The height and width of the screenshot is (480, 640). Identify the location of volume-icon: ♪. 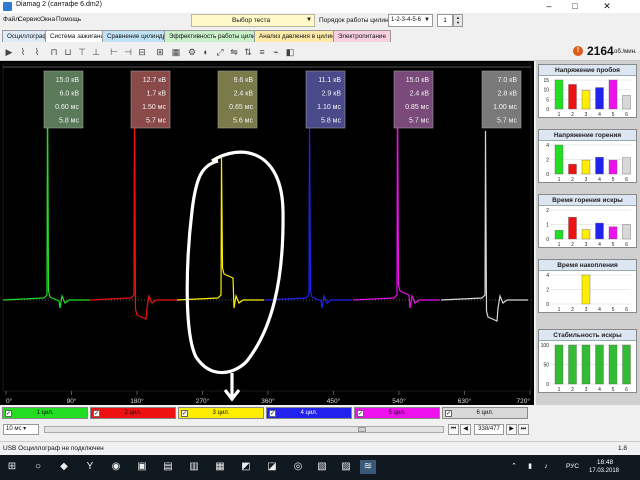
(546, 467).